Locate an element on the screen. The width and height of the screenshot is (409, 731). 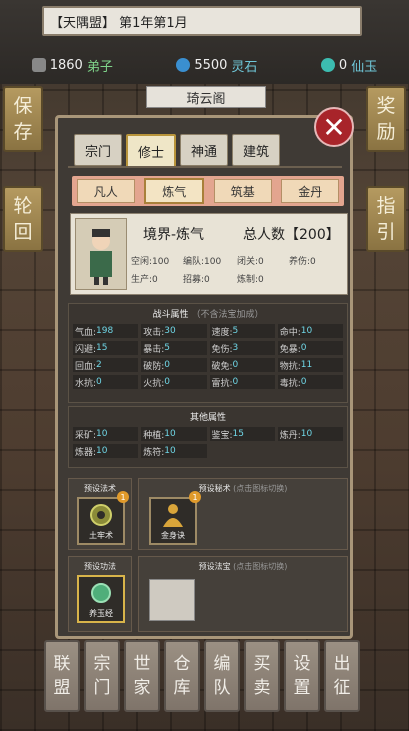
tab-divine-power: 神通 is located at coordinates (204, 150).